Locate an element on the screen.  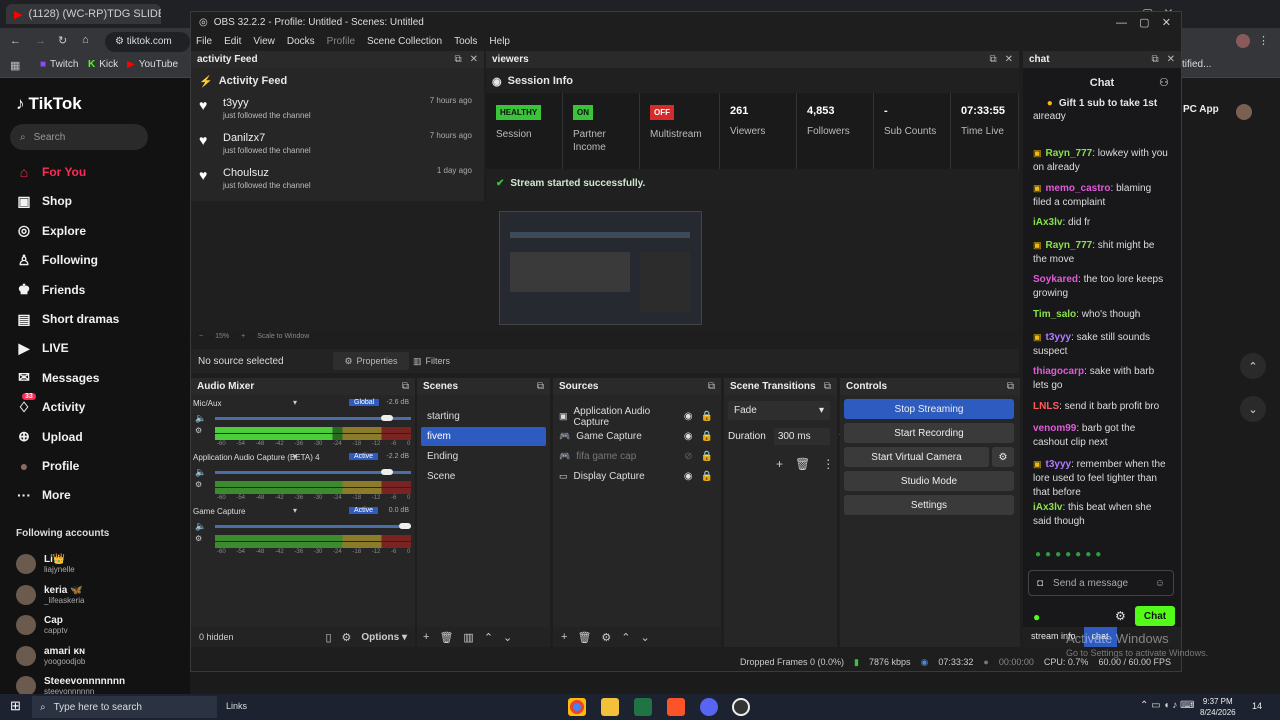
virtual-camera-settings-button: ⚙ is located at coordinates (1003, 457).